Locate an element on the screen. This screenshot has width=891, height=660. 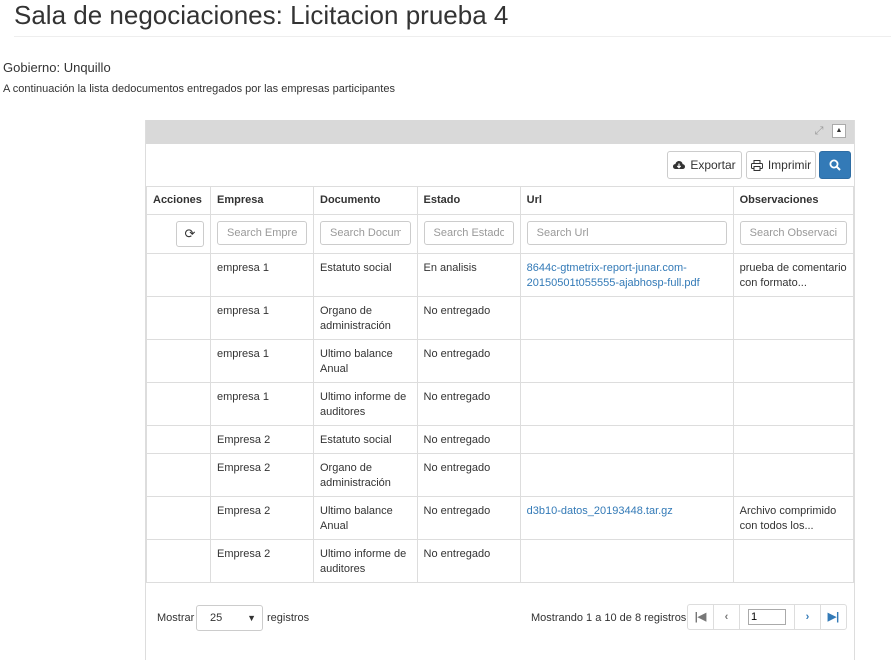
export-label: Exportar is located at coordinates (713, 165).